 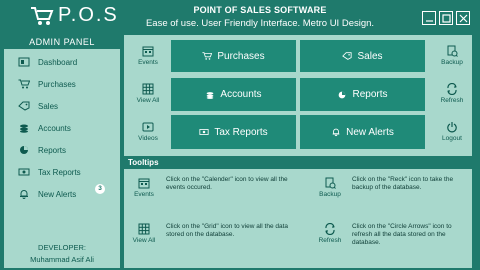 I want to click on sidebar-title: ADMIN PANEL, so click(x=62, y=42).